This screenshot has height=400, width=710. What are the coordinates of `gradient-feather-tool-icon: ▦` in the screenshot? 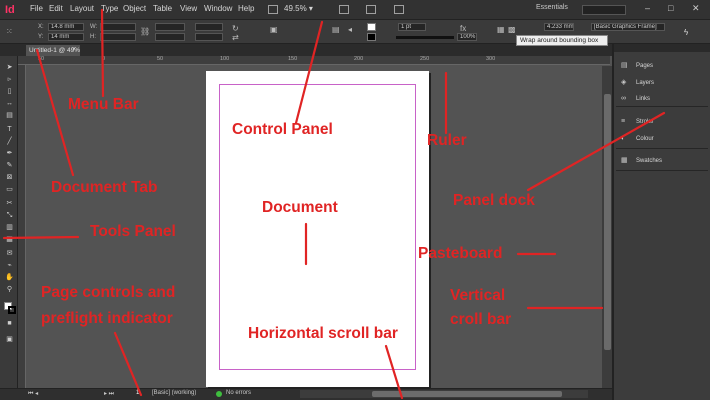 It's located at (9, 240).